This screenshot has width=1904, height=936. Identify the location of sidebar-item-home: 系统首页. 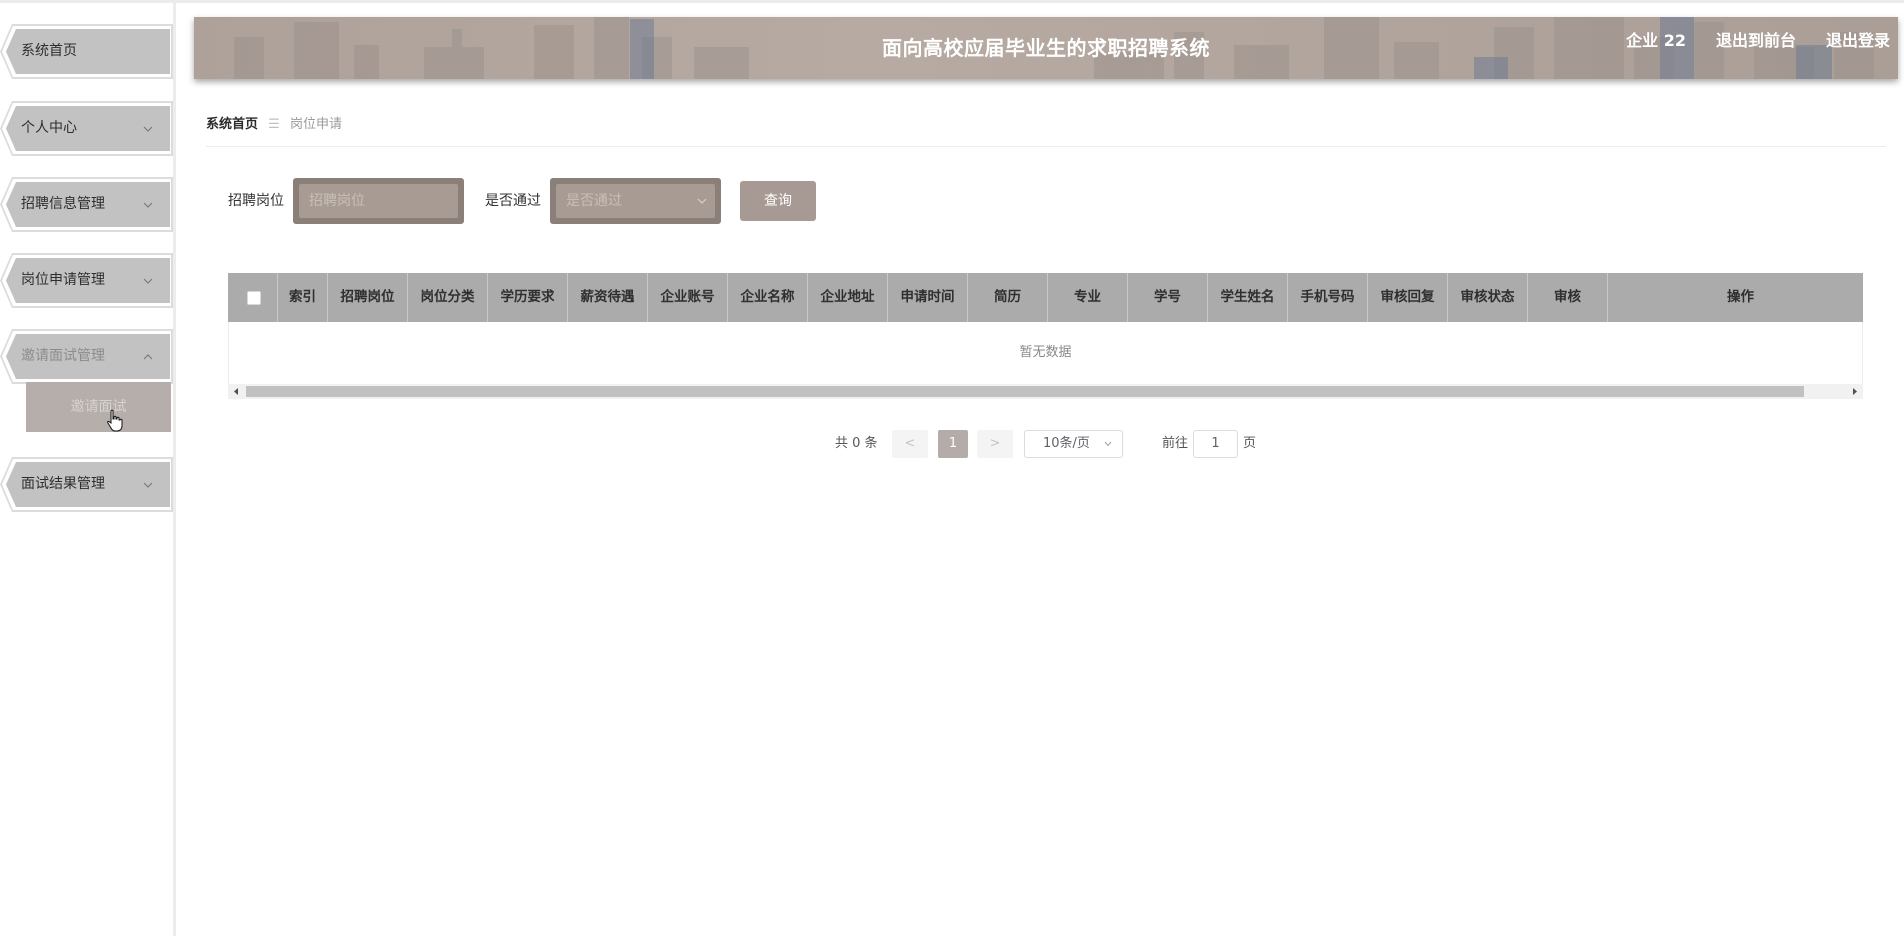
(88, 51).